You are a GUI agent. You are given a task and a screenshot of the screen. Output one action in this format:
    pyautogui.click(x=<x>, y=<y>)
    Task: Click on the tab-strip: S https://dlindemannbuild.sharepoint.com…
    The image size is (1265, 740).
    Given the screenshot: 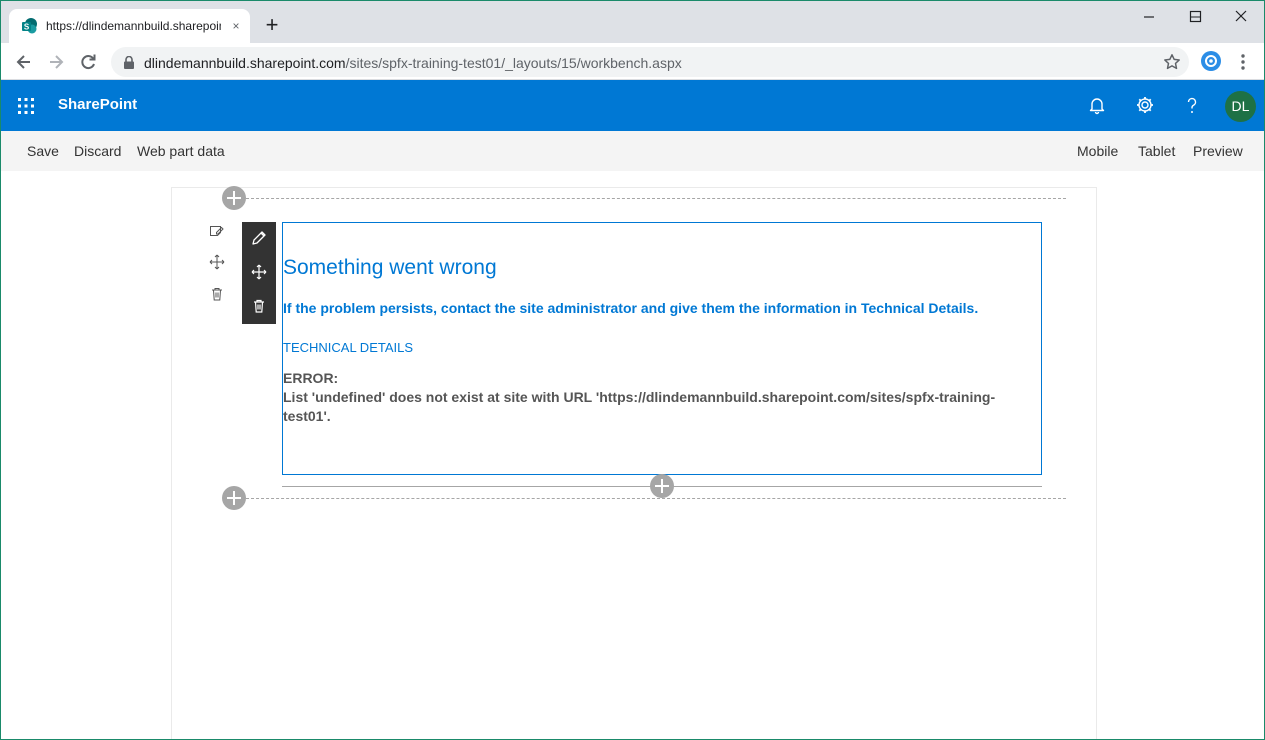 What is the action you would take?
    pyautogui.click(x=632, y=22)
    